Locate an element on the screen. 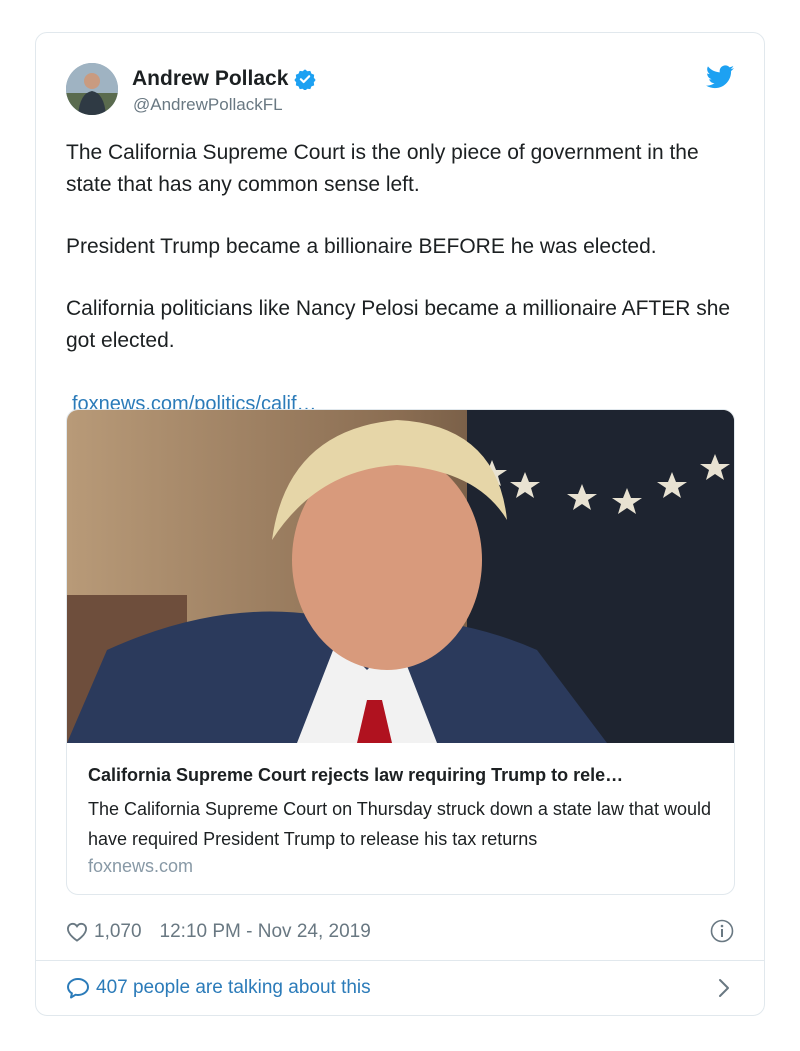  tweet-meta: 1,070 12:10 PM - Nov 24, 2019 is located at coordinates (400, 932).